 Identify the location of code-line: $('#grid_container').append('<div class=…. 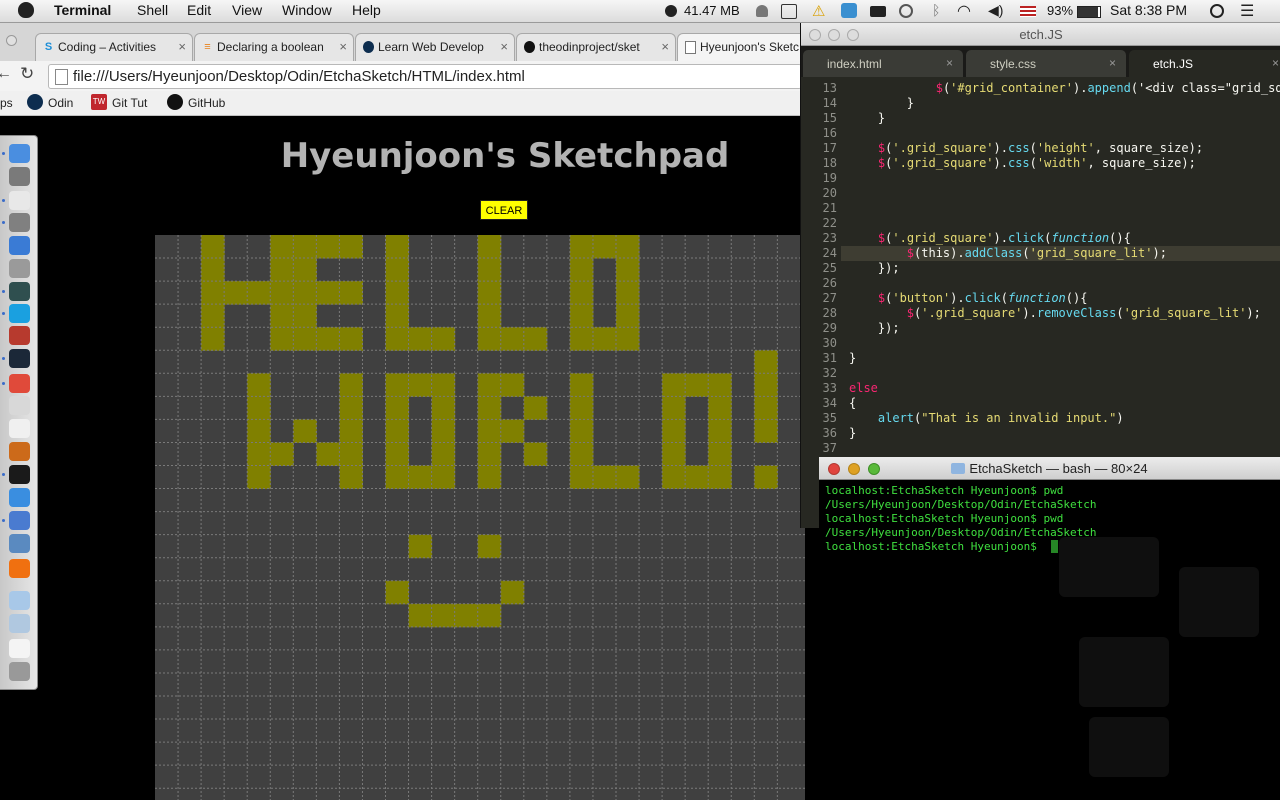
(1064, 88).